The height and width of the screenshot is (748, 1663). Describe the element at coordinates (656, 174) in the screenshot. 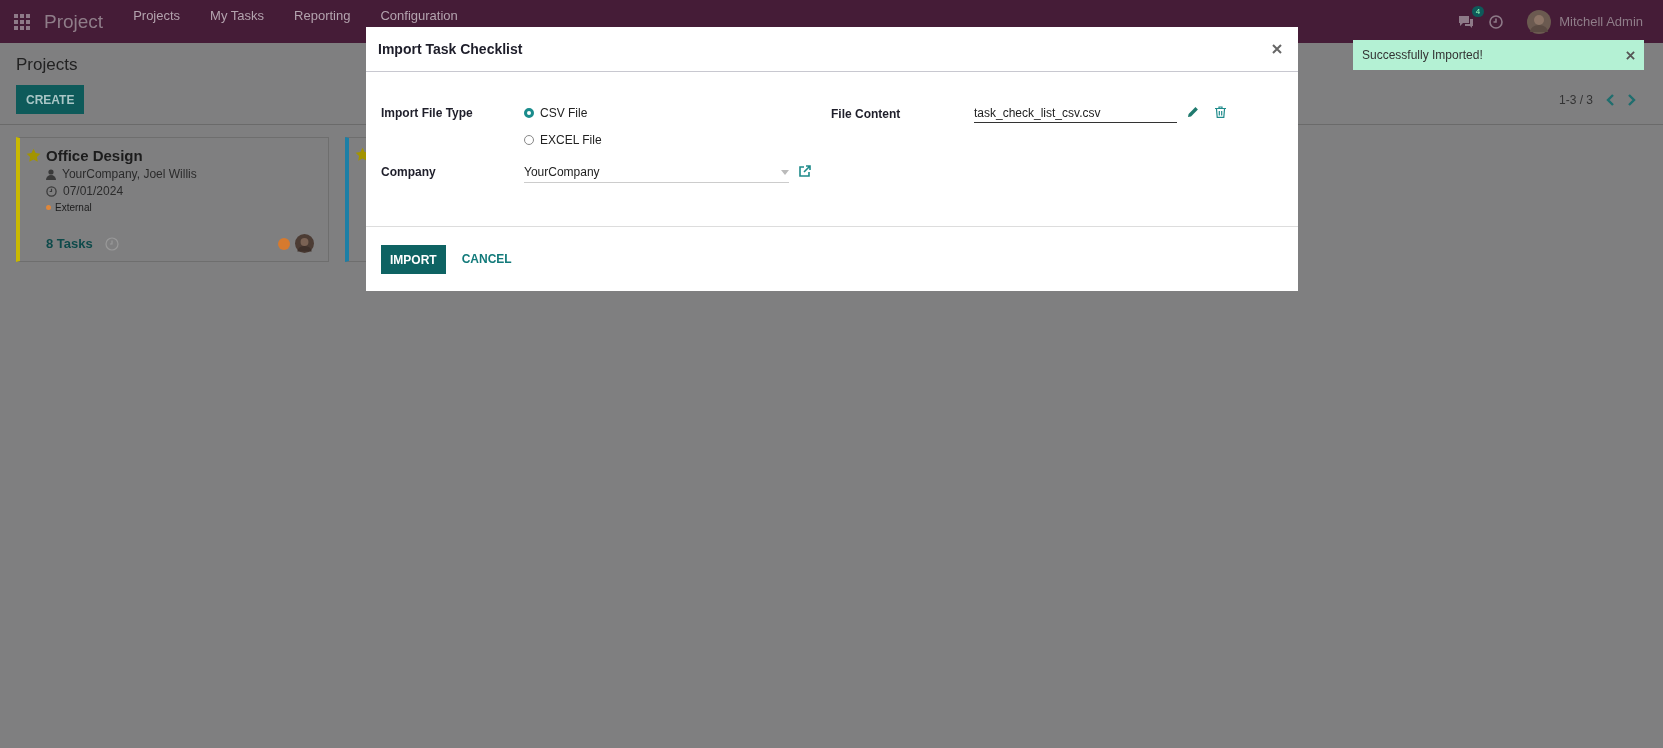

I see `company-select: YourCompany` at that location.